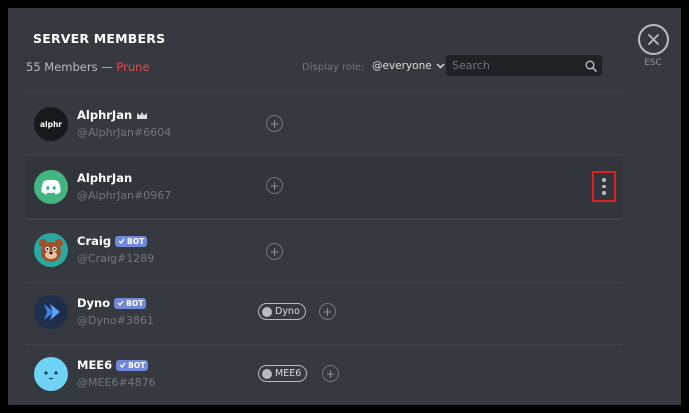 The height and width of the screenshot is (413, 689). I want to click on close-icon, so click(653, 39).